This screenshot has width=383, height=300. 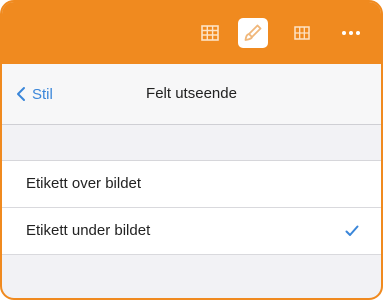 I want to click on table-button, so click(x=210, y=33).